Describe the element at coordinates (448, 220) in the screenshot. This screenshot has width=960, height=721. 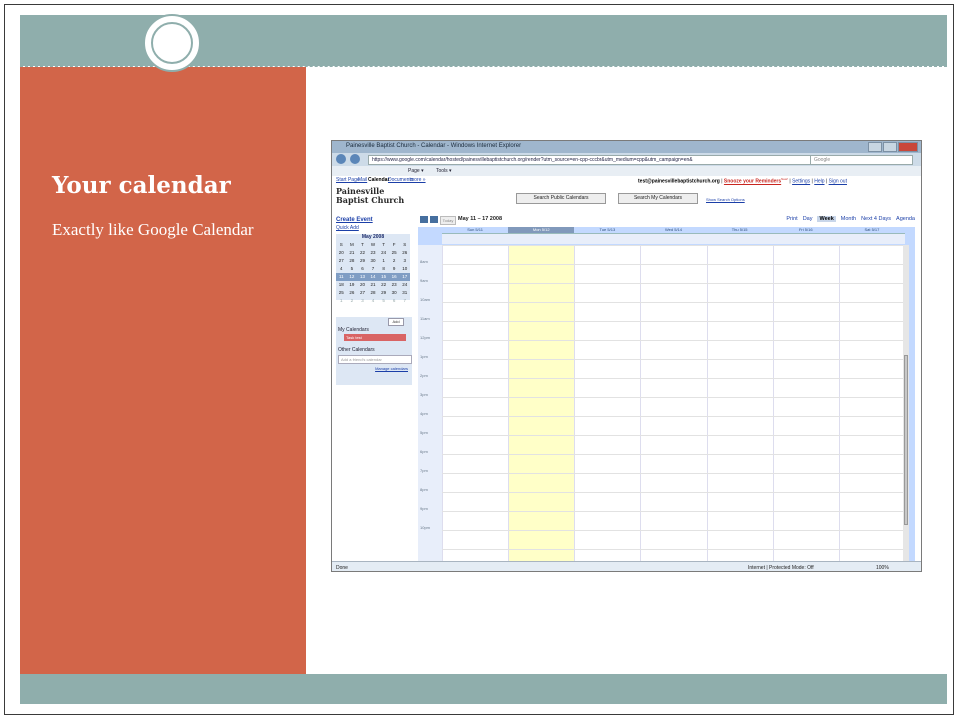
I see `today-button: Today` at that location.